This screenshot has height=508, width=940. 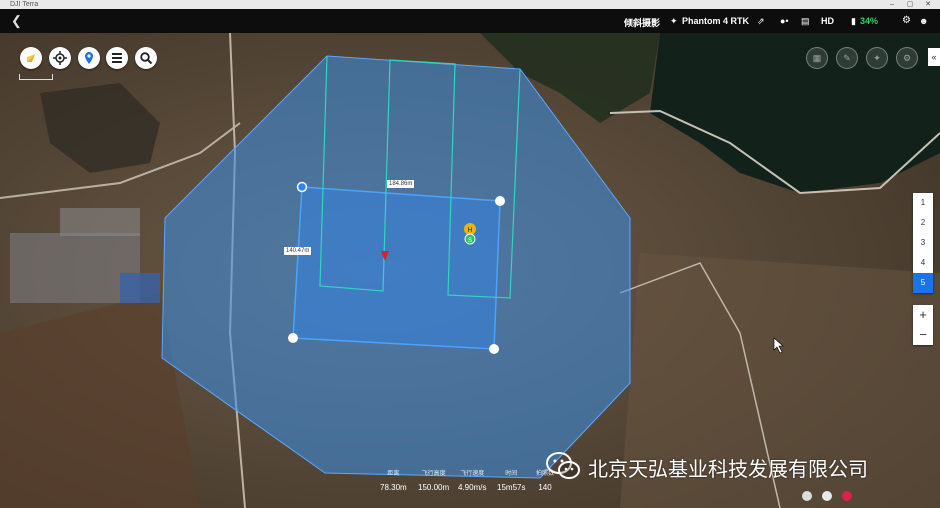 I want to click on dimension-label-top: 184.86m, so click(x=401, y=184).